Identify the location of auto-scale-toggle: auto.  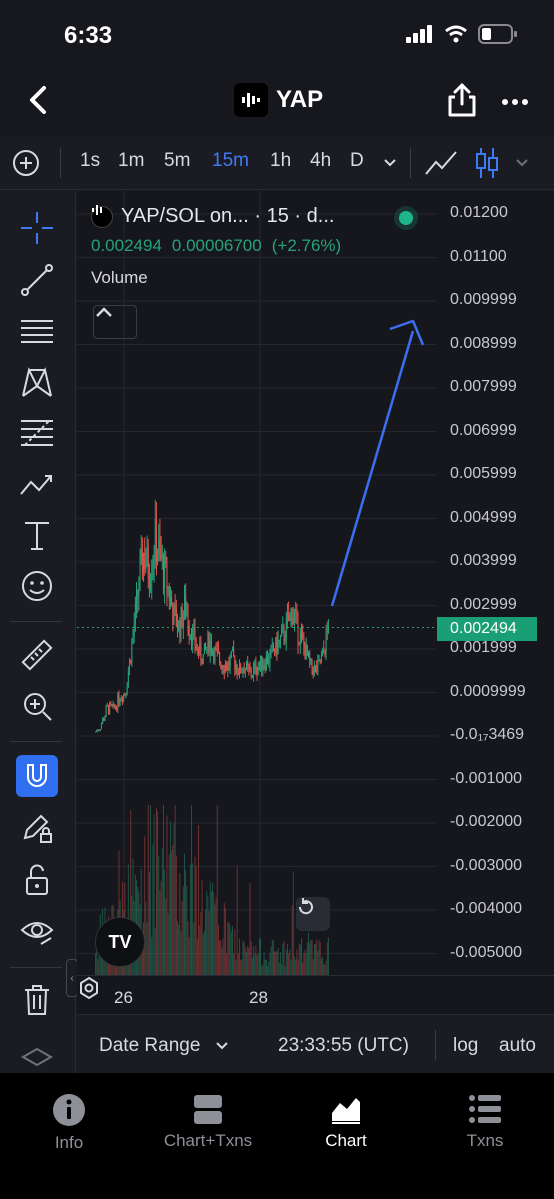
(517, 1046).